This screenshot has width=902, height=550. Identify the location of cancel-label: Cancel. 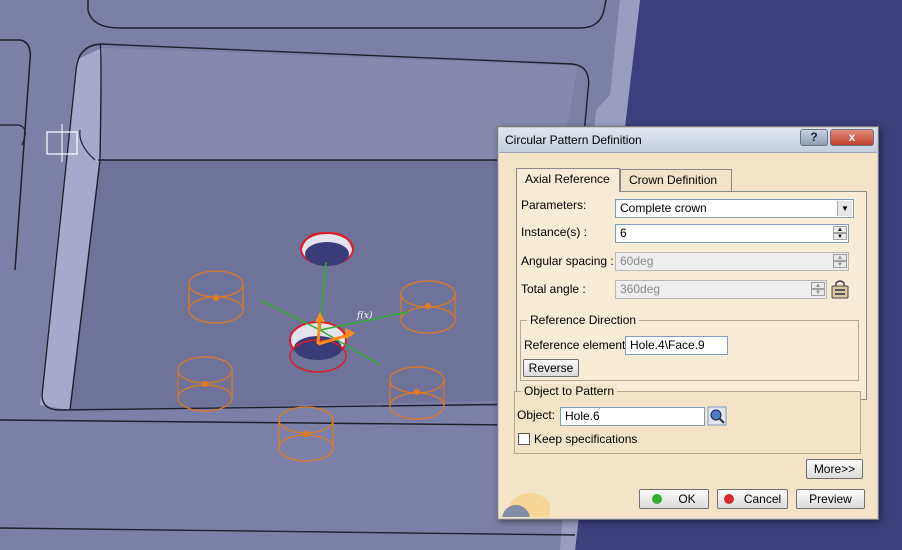
(762, 499).